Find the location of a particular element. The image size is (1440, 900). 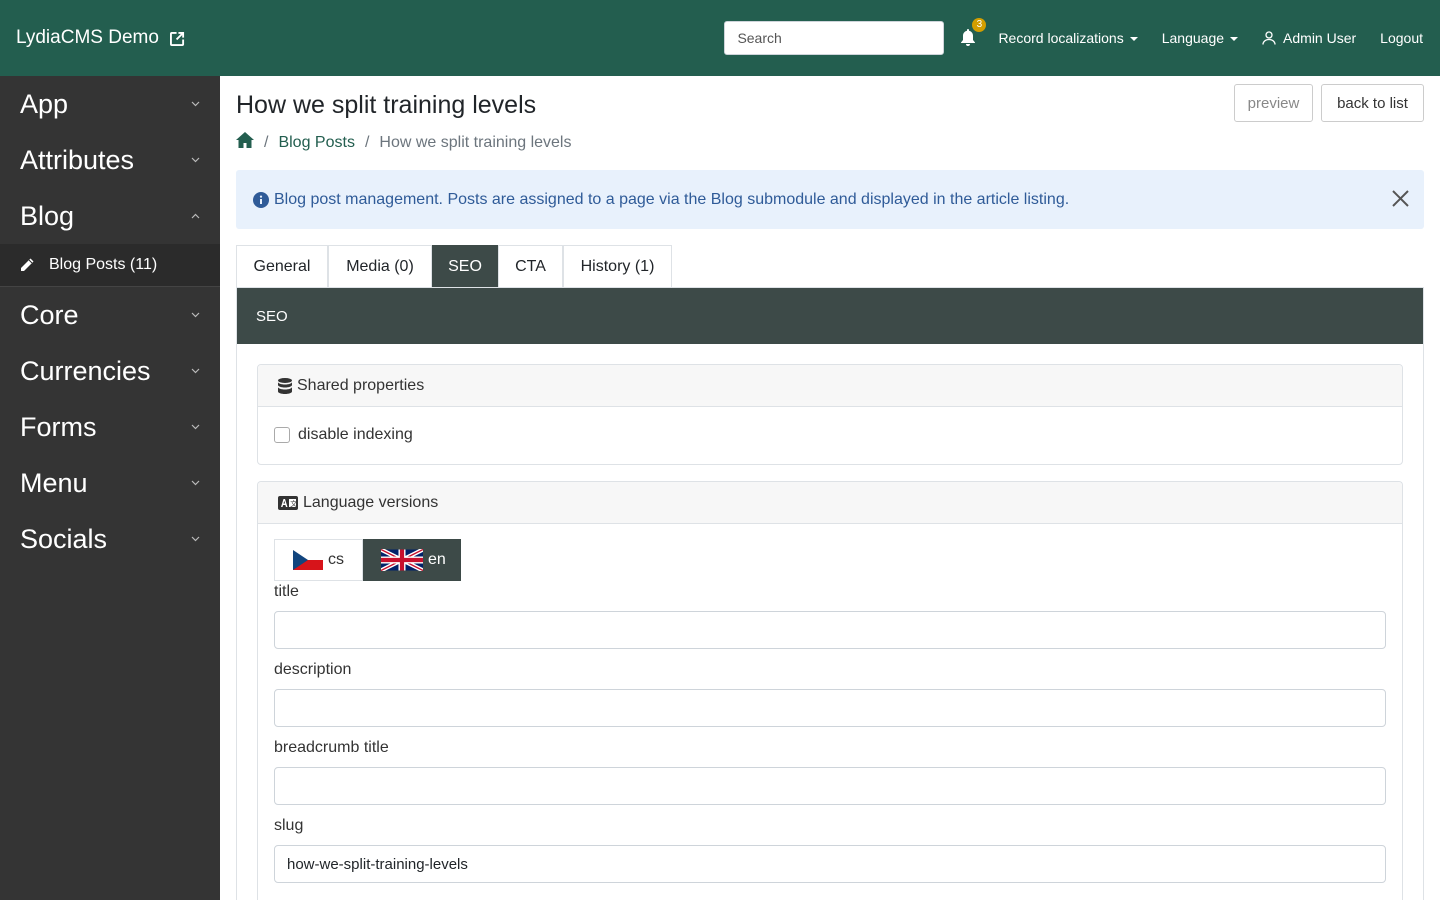

shared-properties-card: Shared properties disable indexing is located at coordinates (830, 414).